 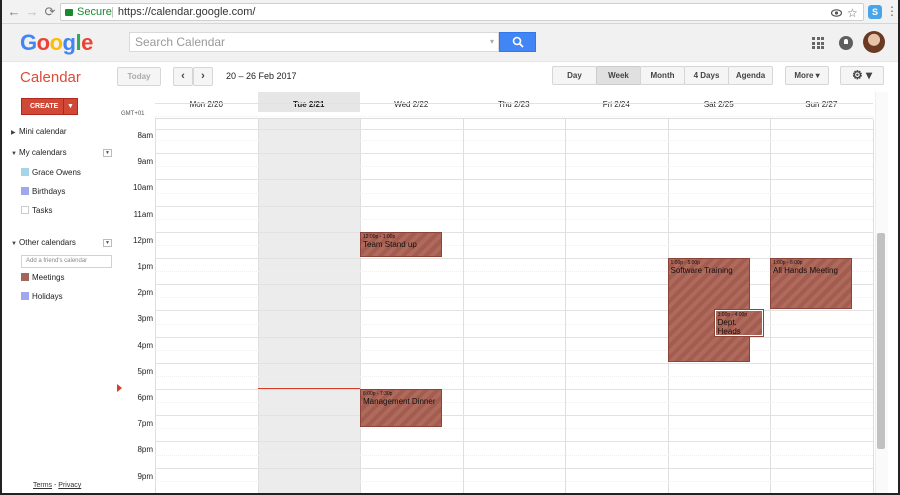 I want to click on back-icon: ←, so click(x=14, y=12).